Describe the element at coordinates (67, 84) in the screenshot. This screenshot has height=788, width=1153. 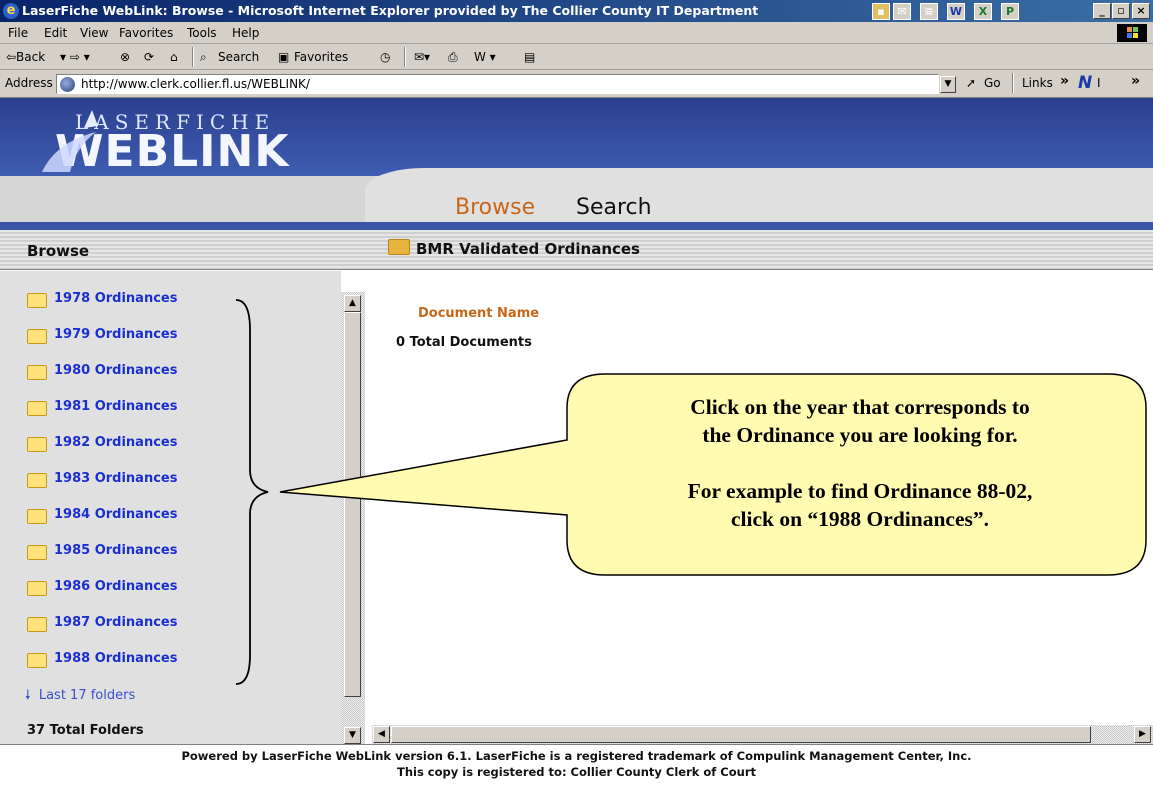
I see `page-icon` at that location.